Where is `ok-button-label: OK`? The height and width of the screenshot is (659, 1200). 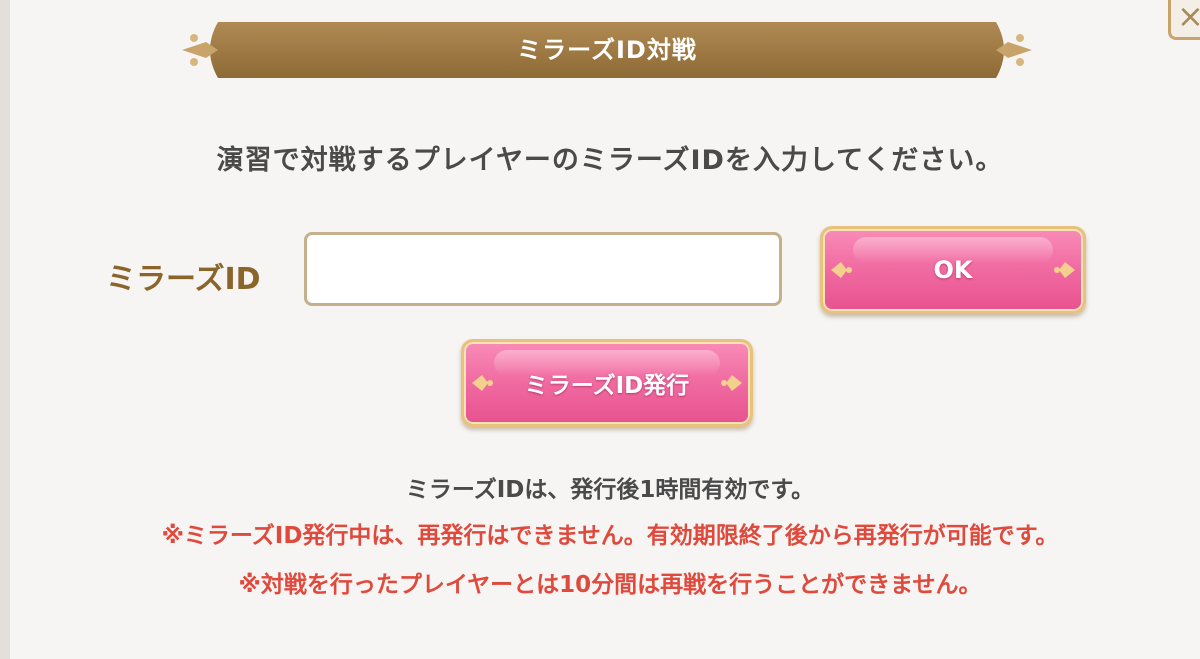
ok-button-label: OK is located at coordinates (953, 270).